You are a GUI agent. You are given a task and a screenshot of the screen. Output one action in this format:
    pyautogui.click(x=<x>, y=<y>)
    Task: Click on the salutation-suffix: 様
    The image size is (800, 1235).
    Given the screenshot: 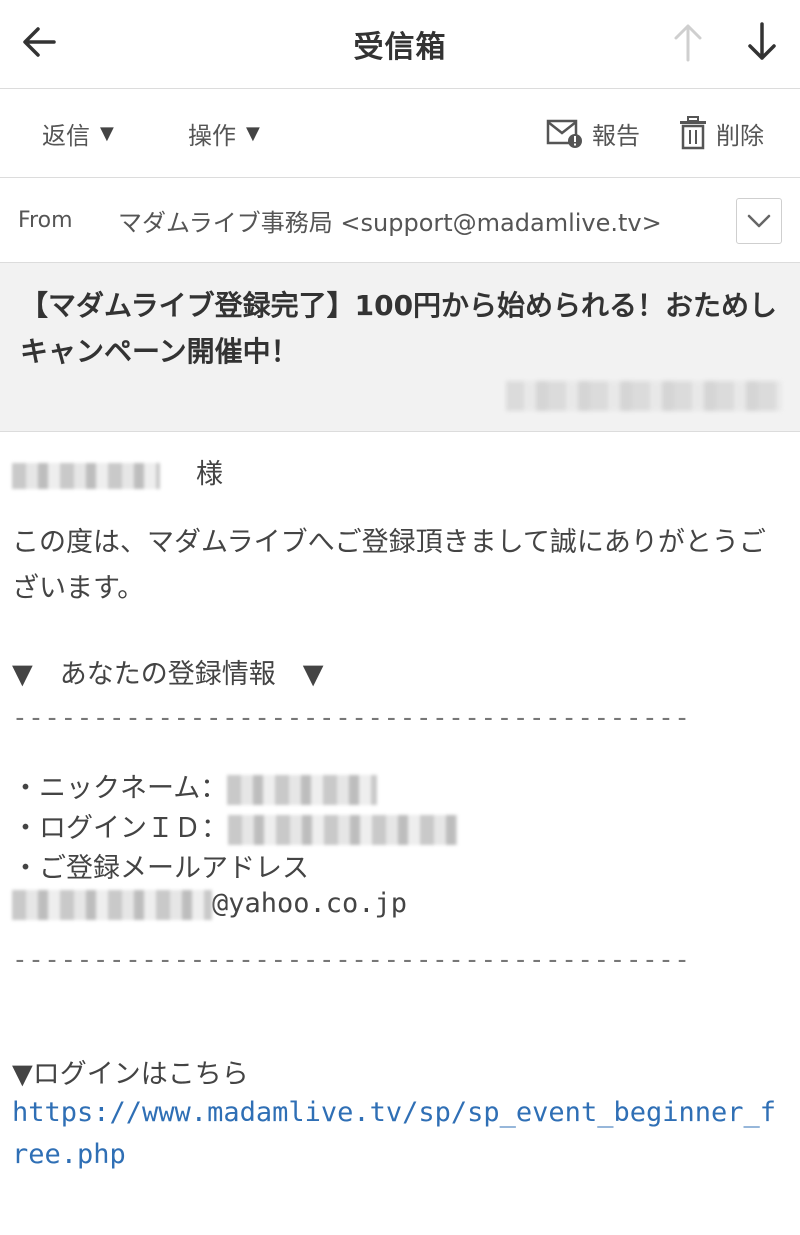 What is the action you would take?
    pyautogui.click(x=209, y=474)
    